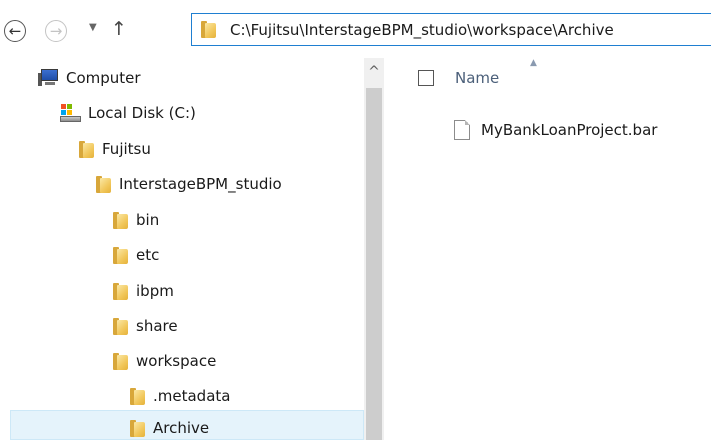 The height and width of the screenshot is (443, 711). What do you see at coordinates (157, 326) in the screenshot?
I see `tree-item-label: share` at bounding box center [157, 326].